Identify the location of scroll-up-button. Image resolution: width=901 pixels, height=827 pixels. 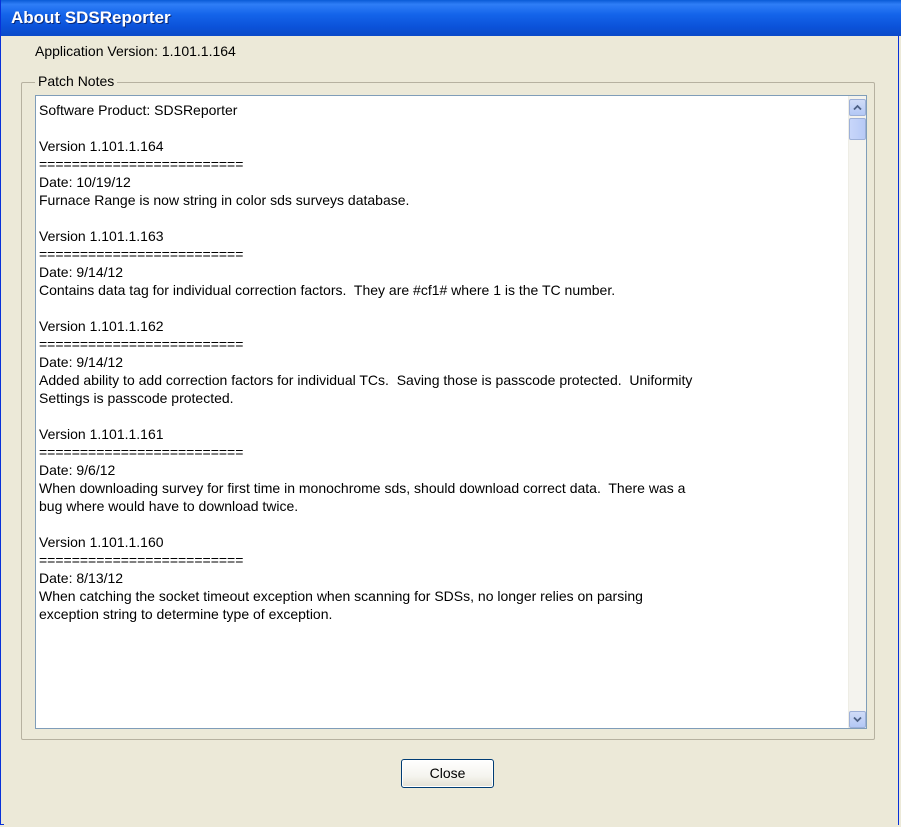
(857, 107).